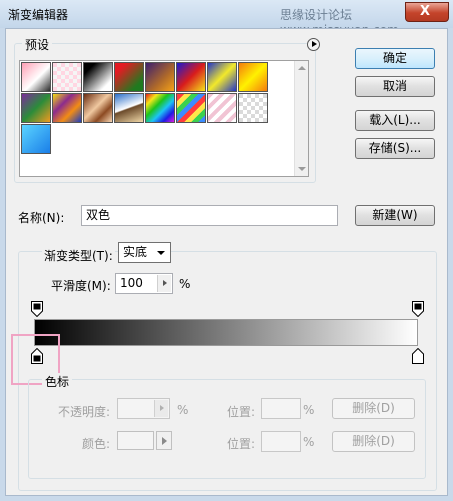 The height and width of the screenshot is (501, 453). I want to click on ok-button: 确定, so click(395, 58).